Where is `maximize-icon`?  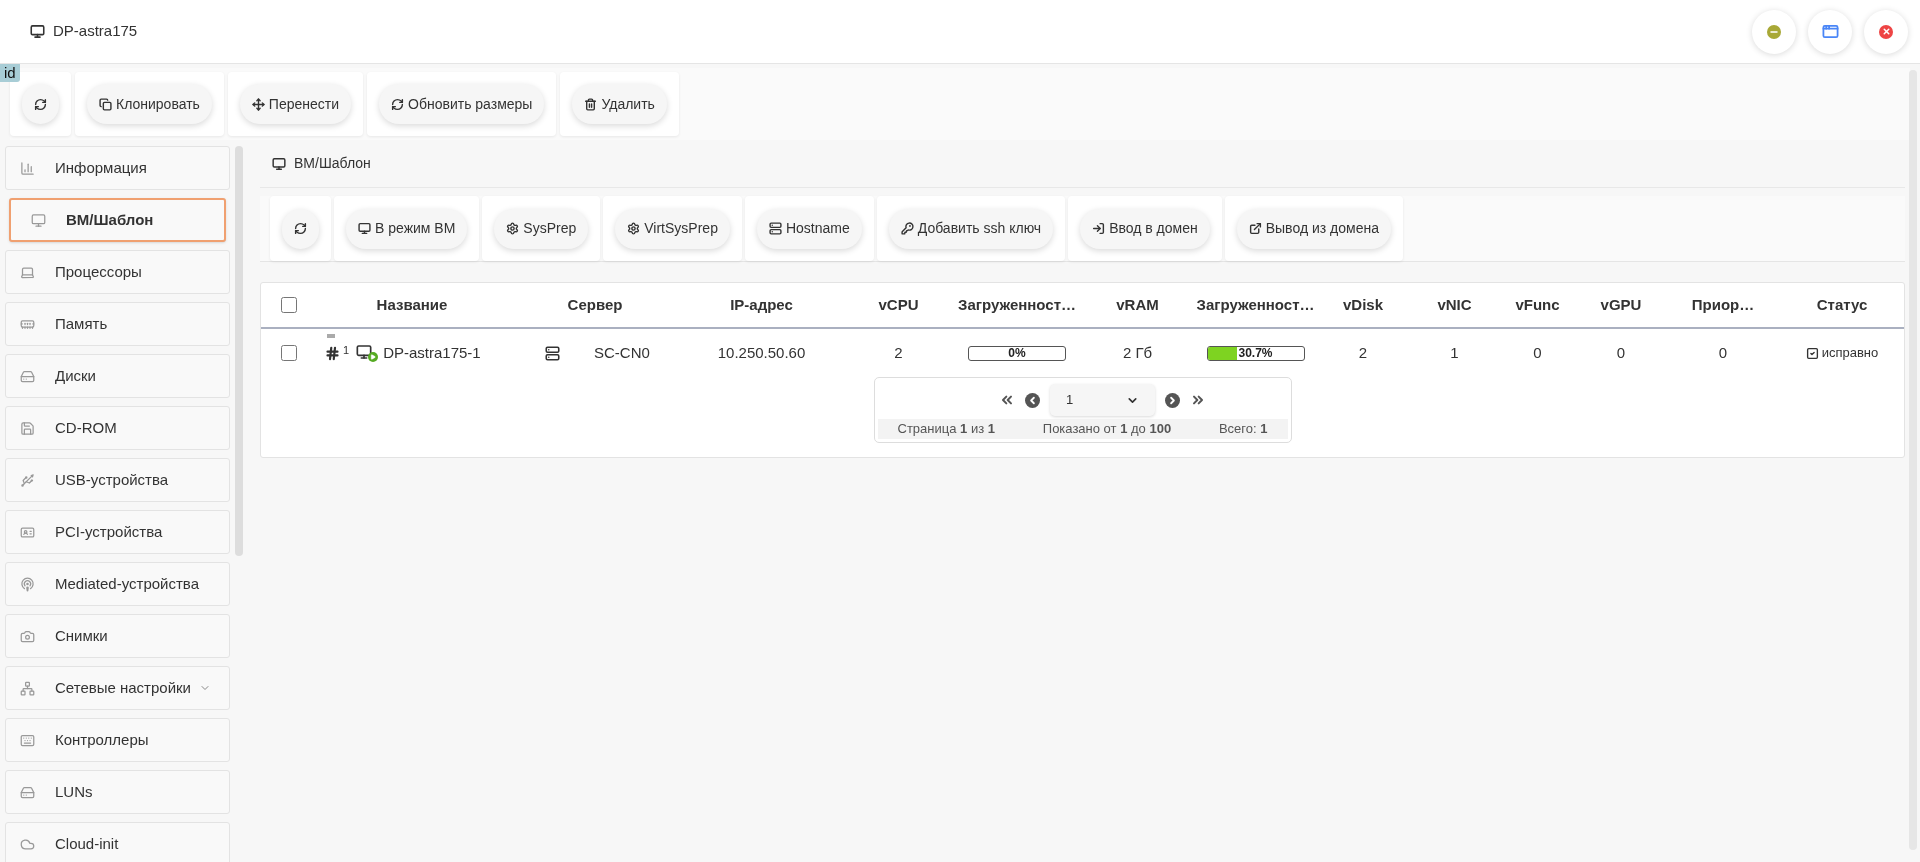
maximize-icon is located at coordinates (1830, 31).